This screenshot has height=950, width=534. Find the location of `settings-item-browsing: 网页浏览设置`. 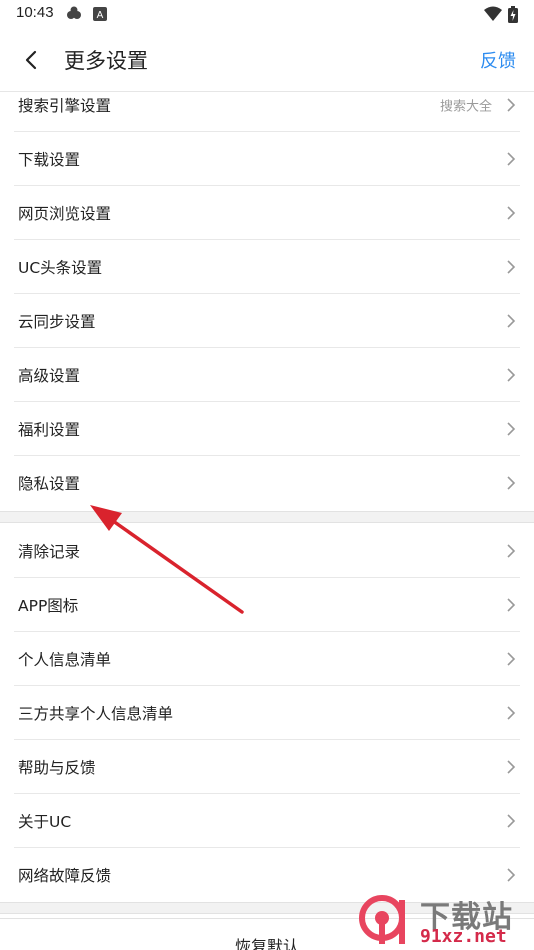

settings-item-browsing: 网页浏览设置 is located at coordinates (267, 213).